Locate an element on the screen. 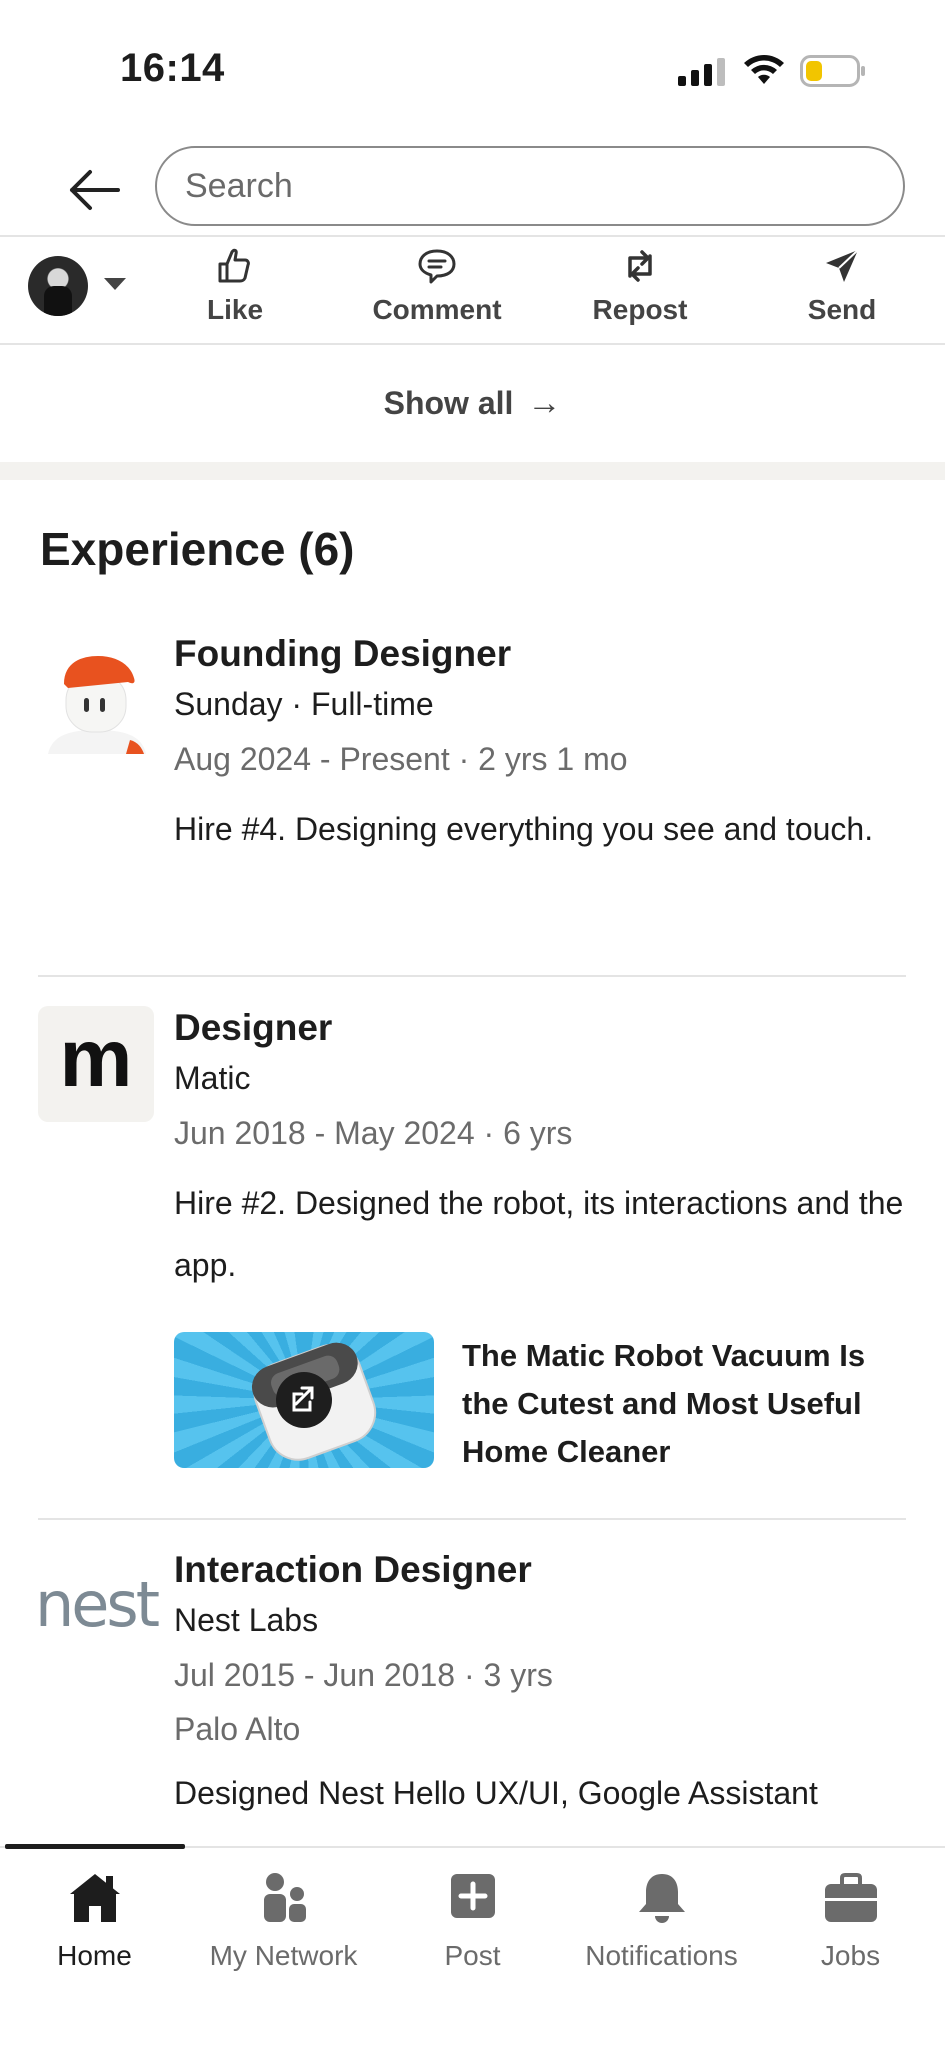  show-all-button: Show all → is located at coordinates (472, 403).